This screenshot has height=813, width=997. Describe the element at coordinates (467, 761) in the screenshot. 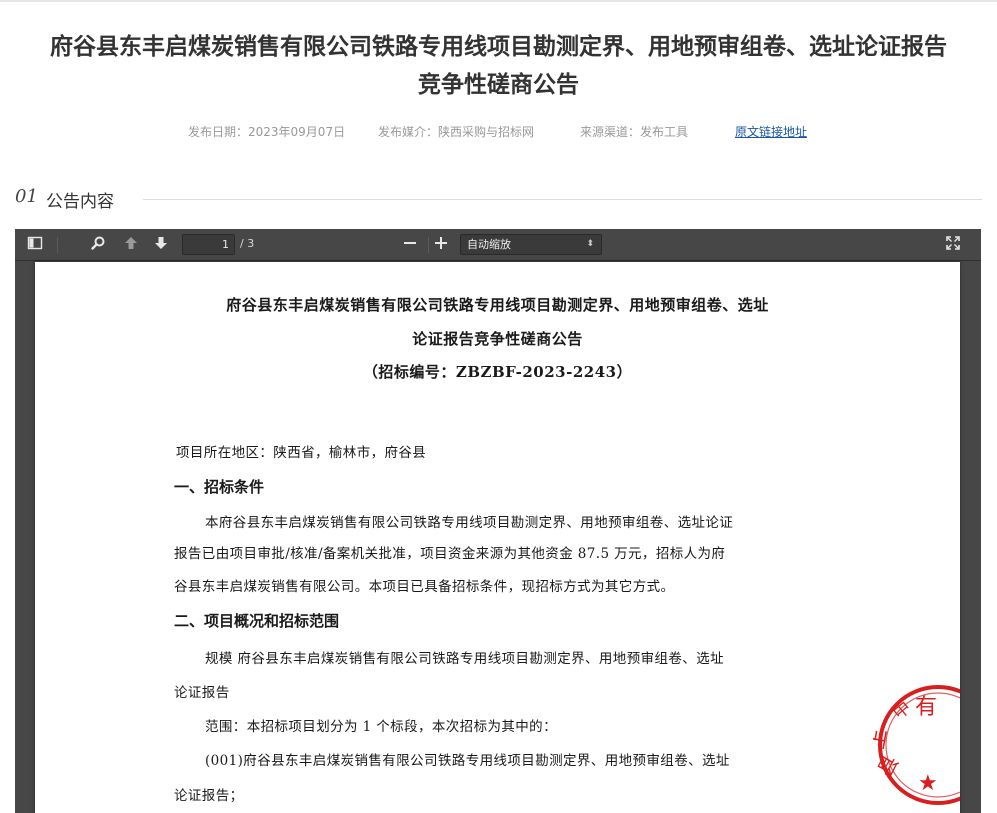

I see `document-paragraph: (001)府谷县东丰启煤炭销售有限公司铁路专用线项目勘测定界、用地预审组卷、选址` at that location.